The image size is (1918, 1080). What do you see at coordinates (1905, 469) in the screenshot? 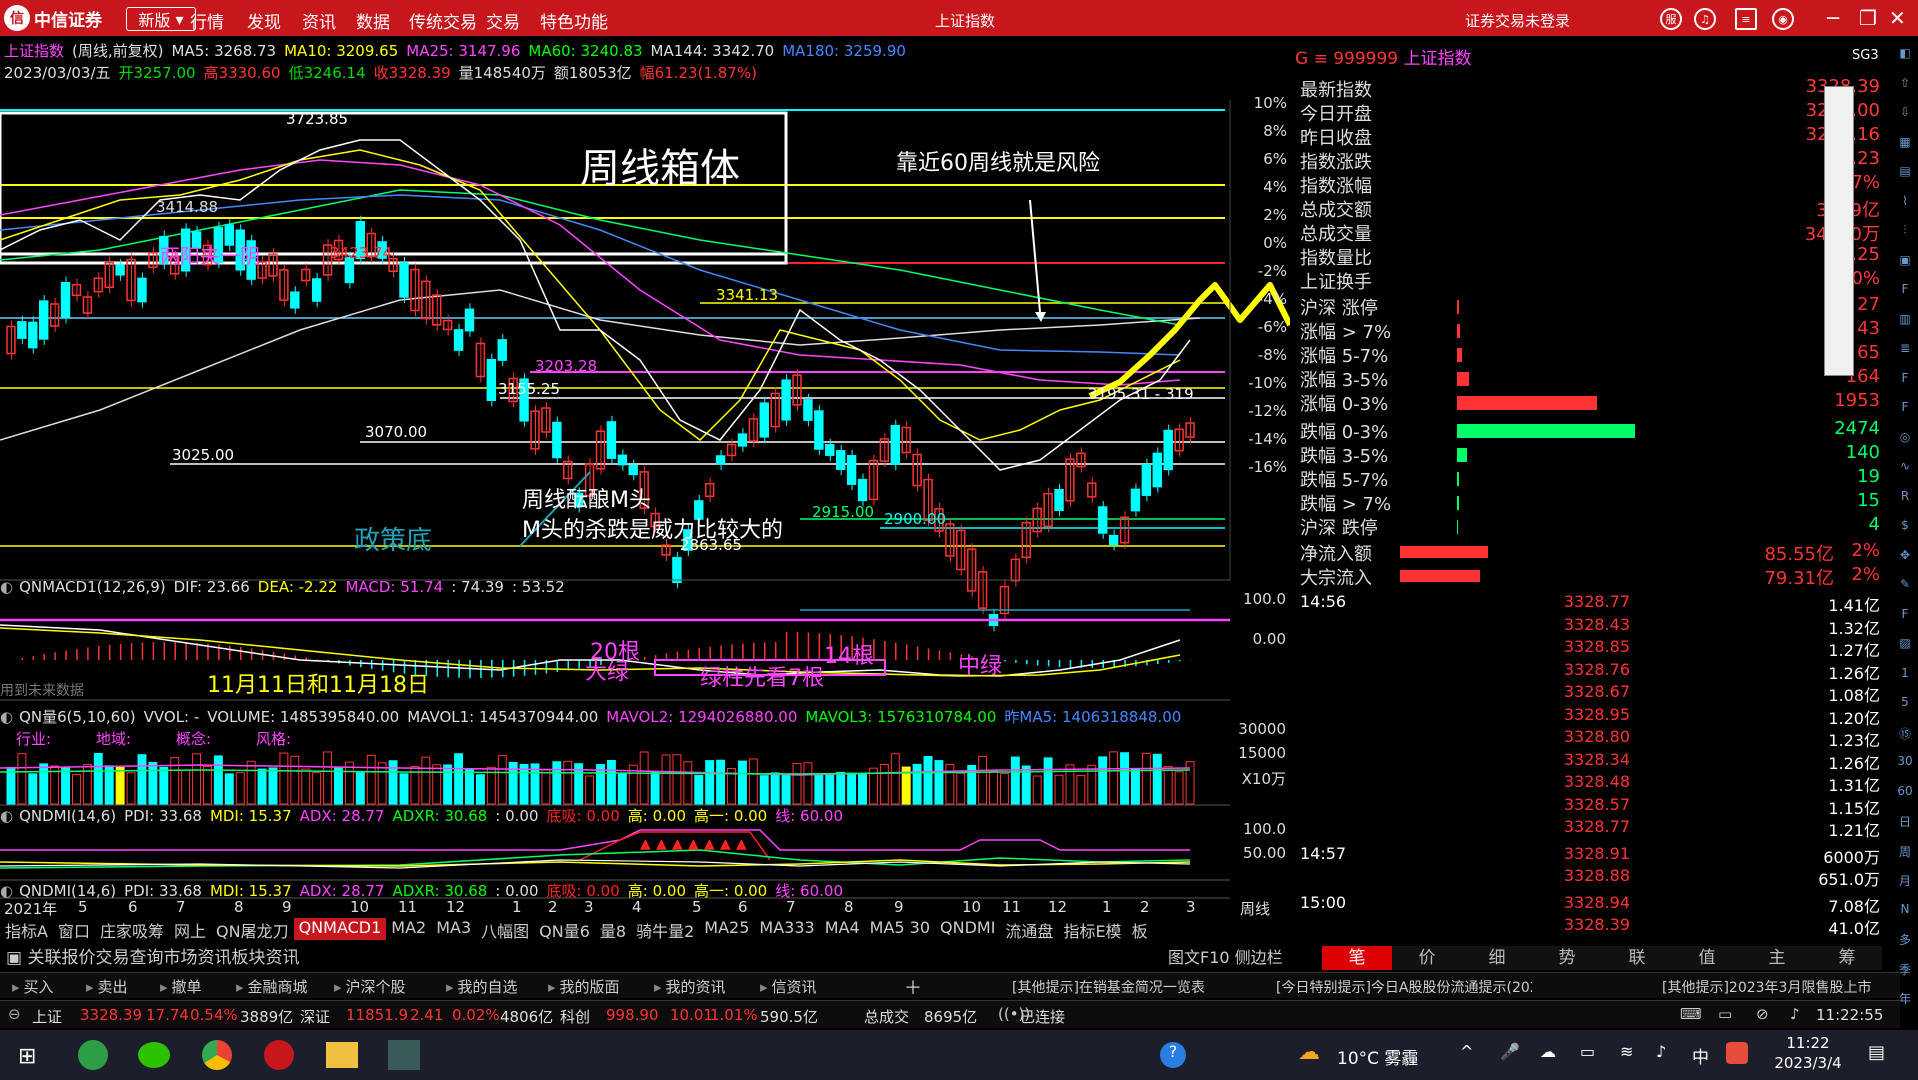
I see `wave-icon: ∿` at bounding box center [1905, 469].